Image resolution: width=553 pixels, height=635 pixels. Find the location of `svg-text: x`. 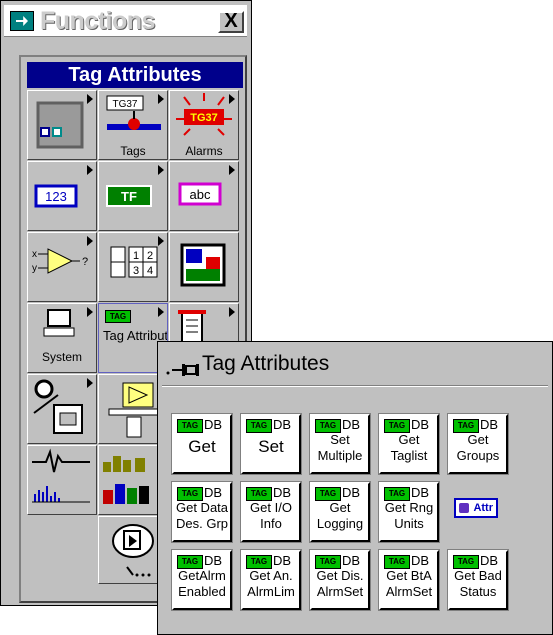

svg-text: x is located at coordinates (34, 254).